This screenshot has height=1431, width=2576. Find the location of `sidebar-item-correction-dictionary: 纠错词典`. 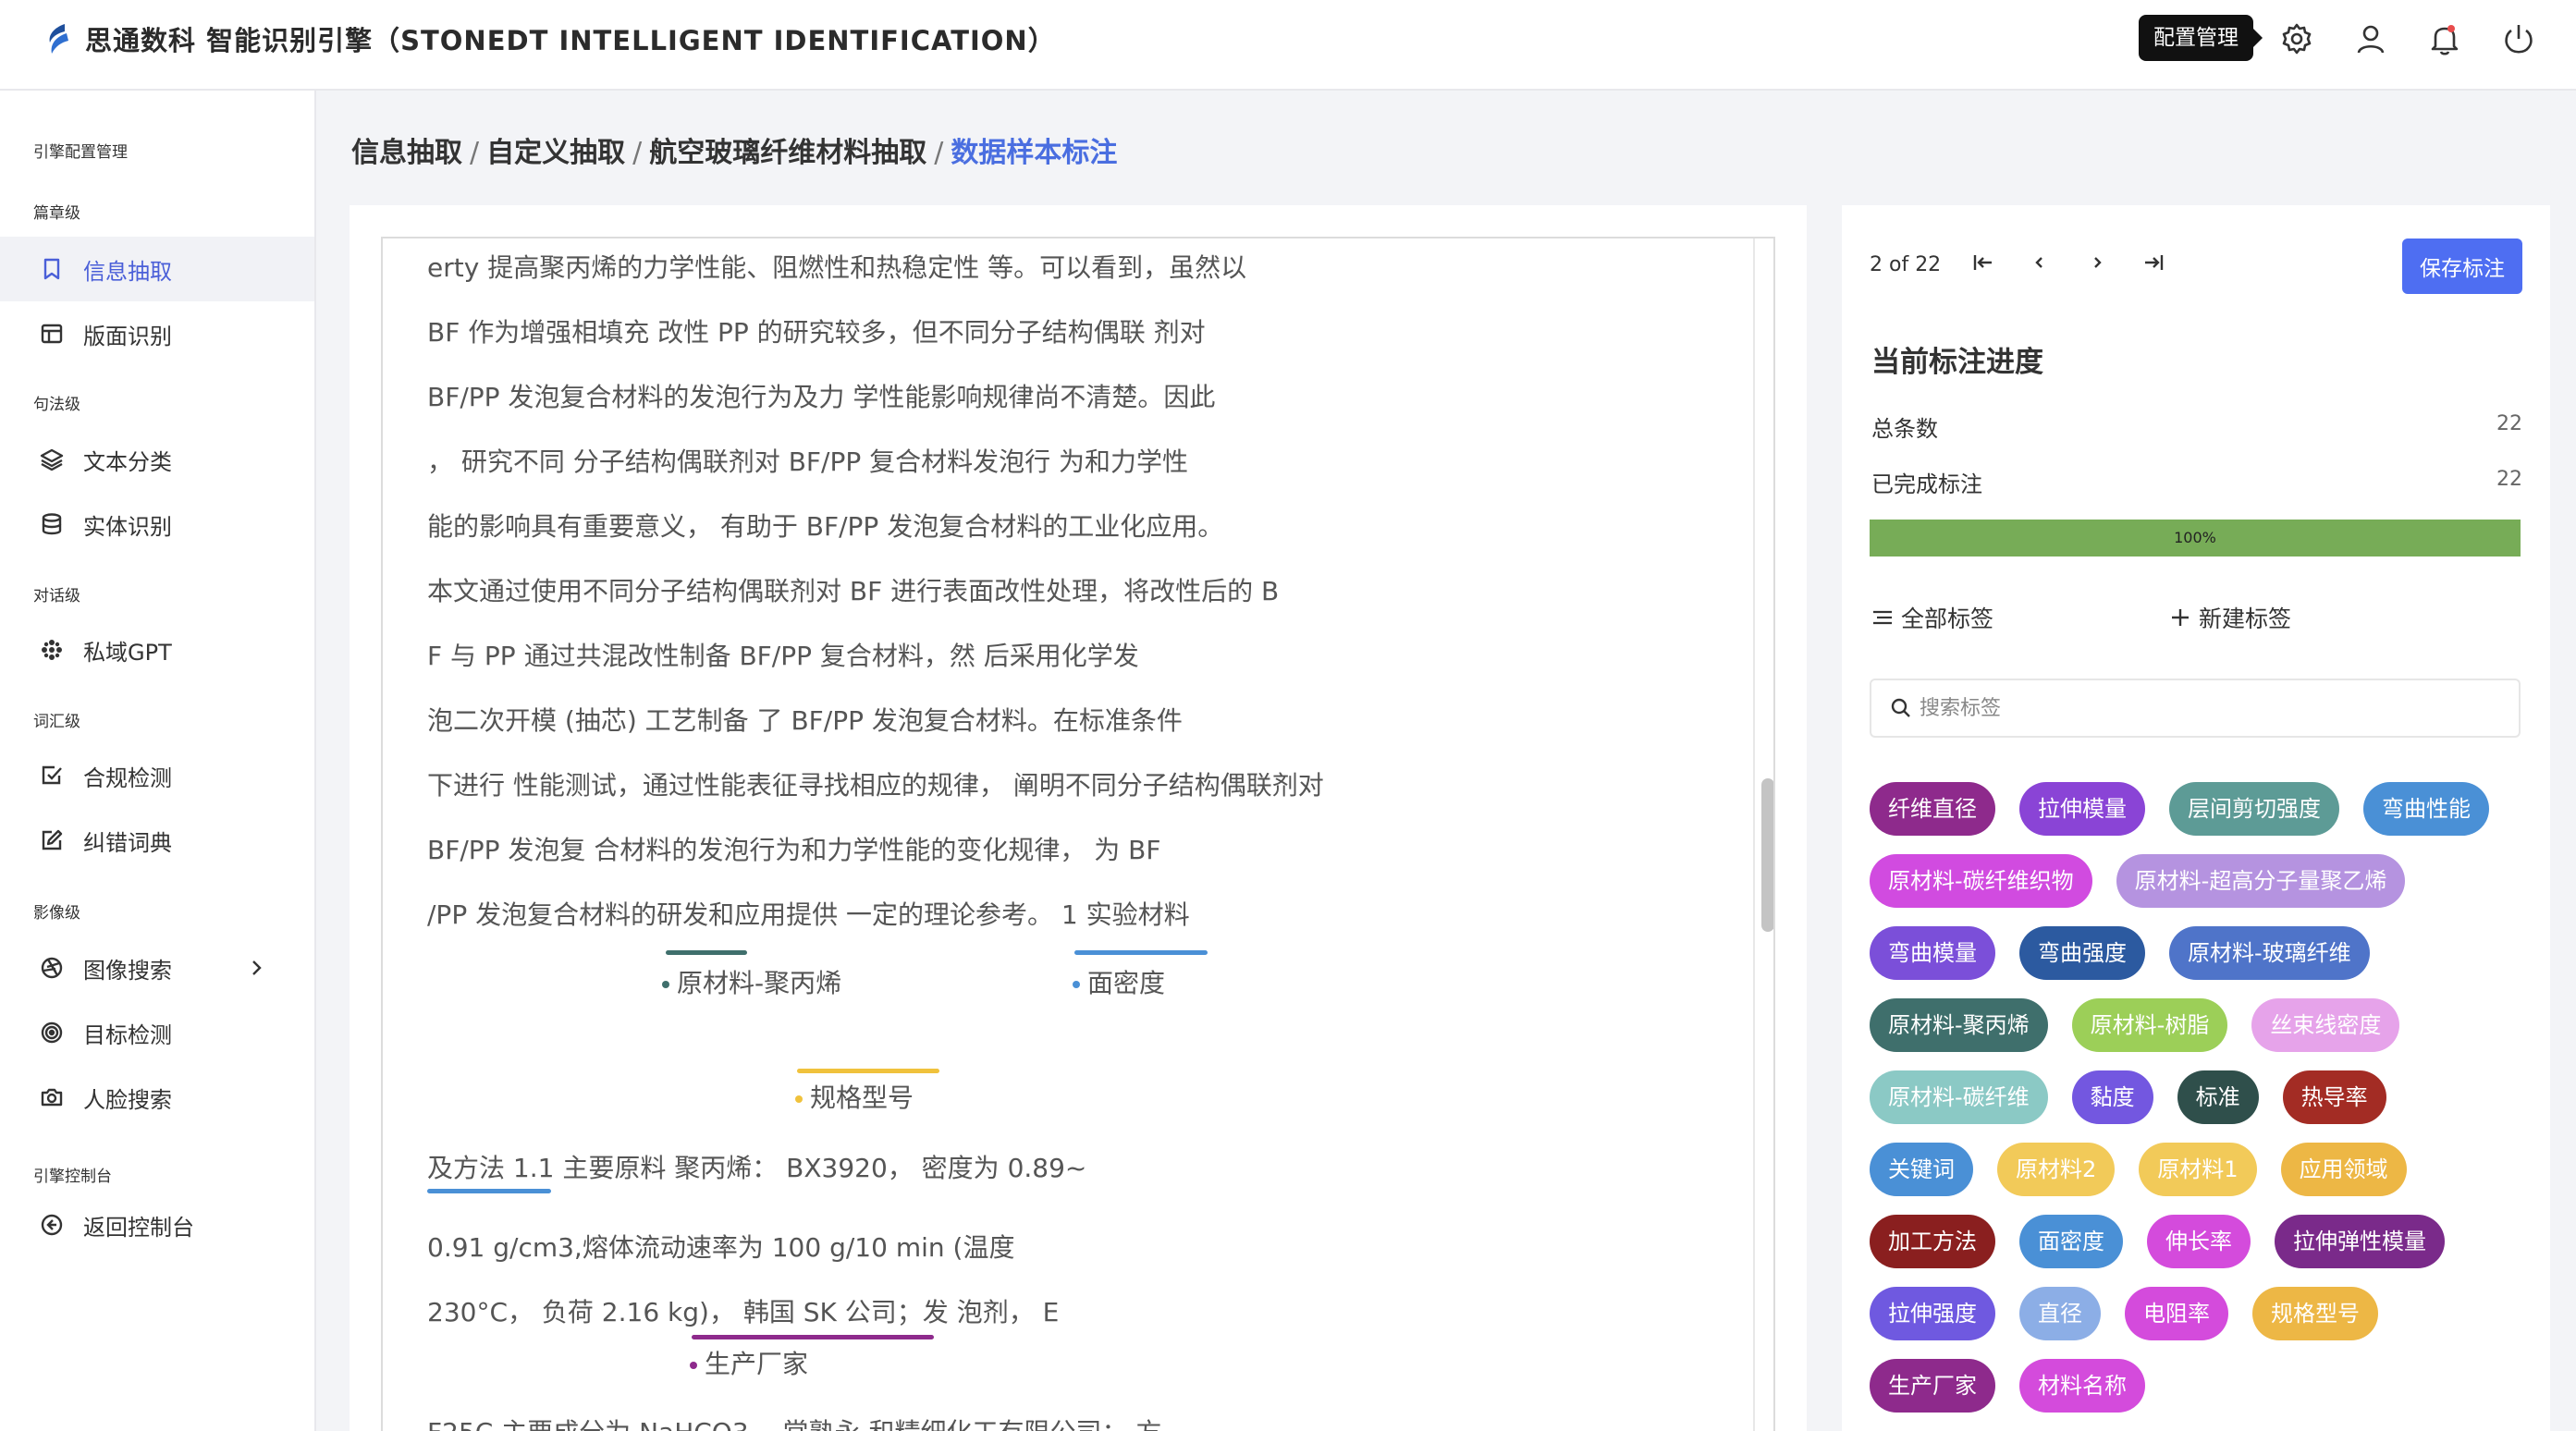

sidebar-item-correction-dictionary: 纠错词典 is located at coordinates (157, 840).